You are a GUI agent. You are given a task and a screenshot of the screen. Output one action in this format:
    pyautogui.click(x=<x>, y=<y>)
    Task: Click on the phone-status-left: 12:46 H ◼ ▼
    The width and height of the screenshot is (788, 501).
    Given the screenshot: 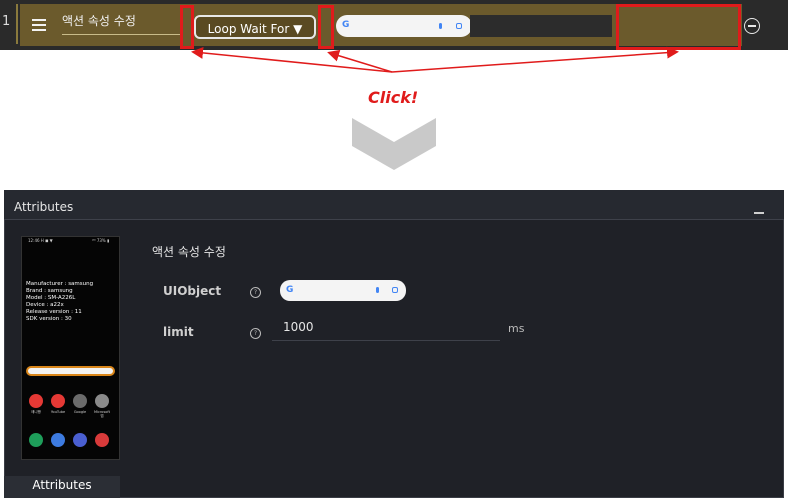 What is the action you would take?
    pyautogui.click(x=40, y=240)
    